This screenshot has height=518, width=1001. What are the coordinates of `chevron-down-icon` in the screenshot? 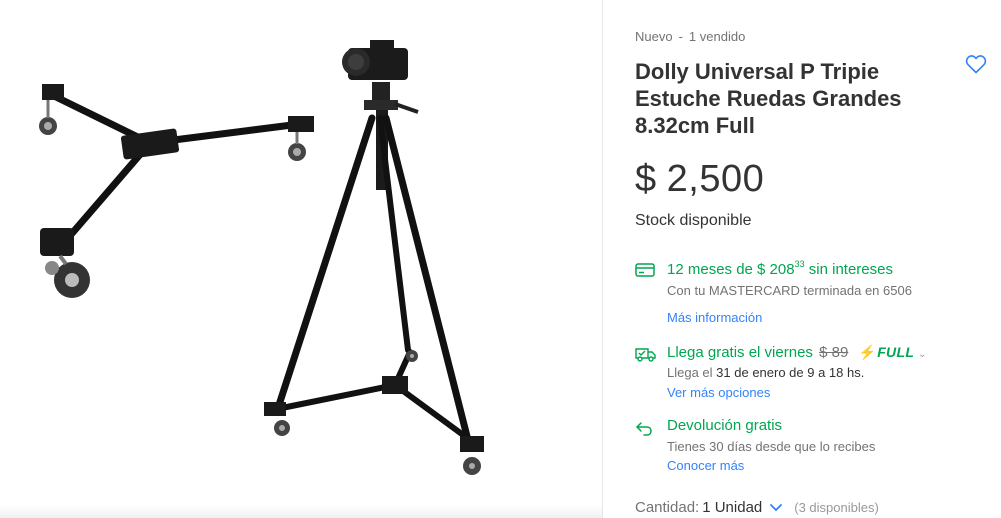 It's located at (776, 508).